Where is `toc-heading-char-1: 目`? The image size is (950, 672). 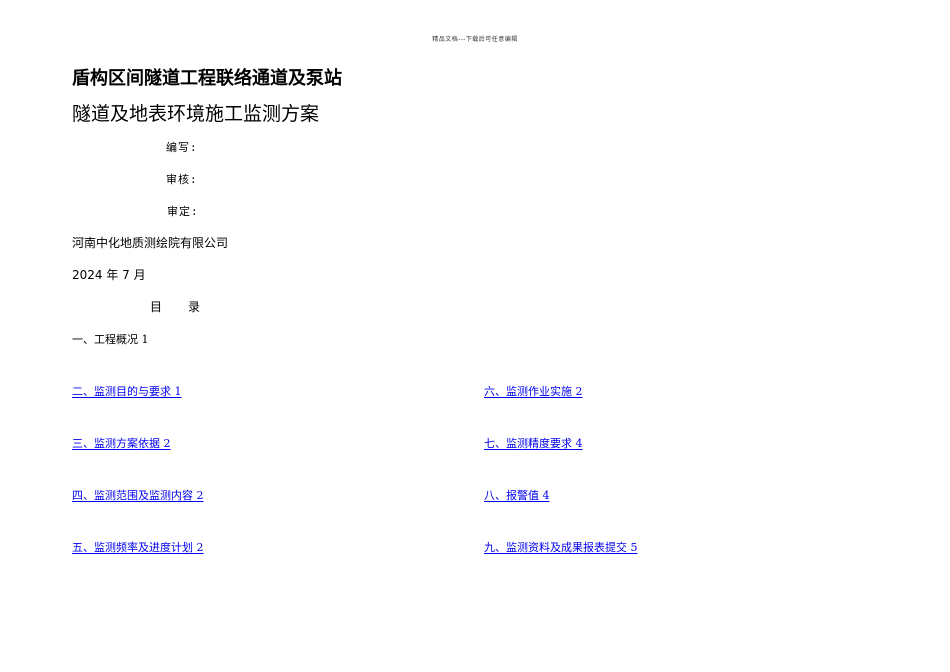 toc-heading-char-1: 目 is located at coordinates (156, 307).